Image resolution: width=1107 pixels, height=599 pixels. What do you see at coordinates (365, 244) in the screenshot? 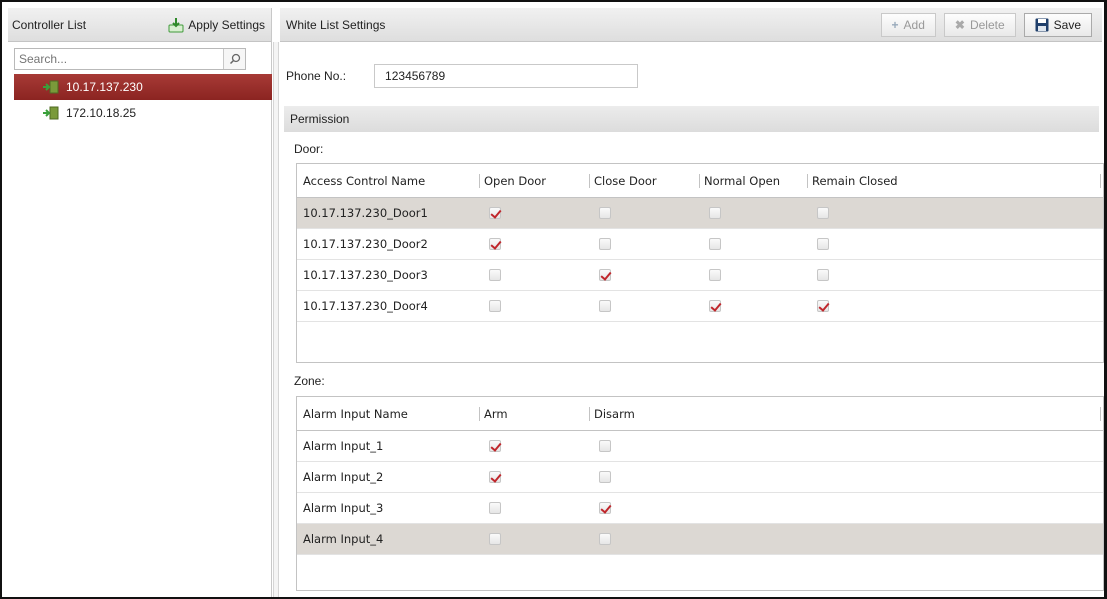
I see `door-name: 10.17.137.230_Door2` at bounding box center [365, 244].